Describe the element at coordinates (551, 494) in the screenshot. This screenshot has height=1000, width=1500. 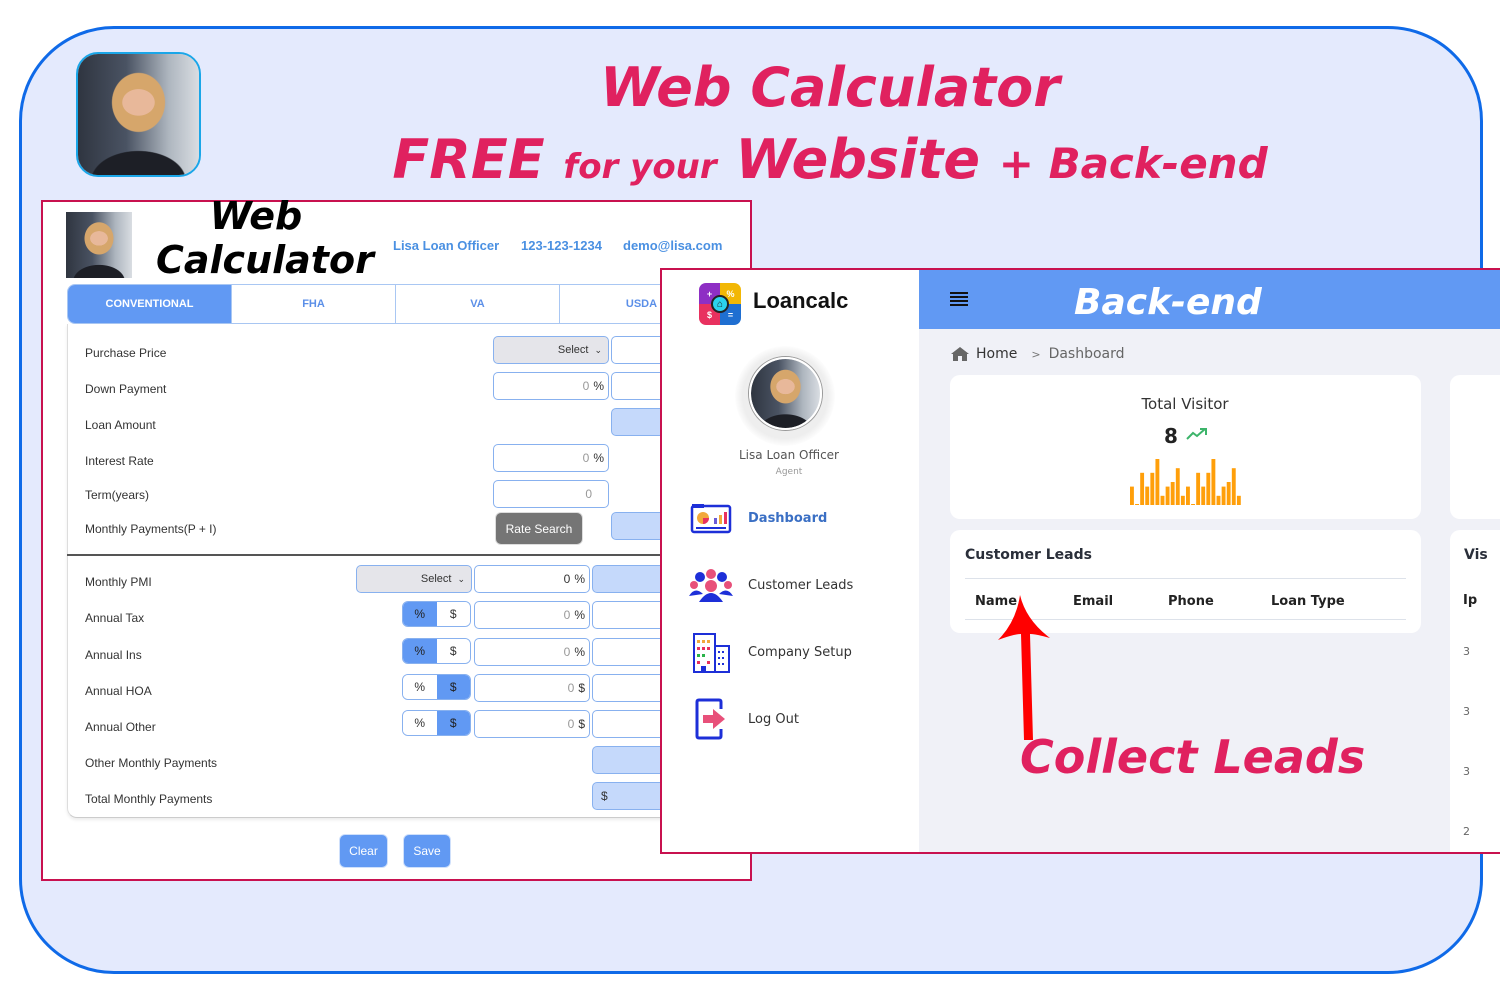
I see `term-input: 0` at that location.